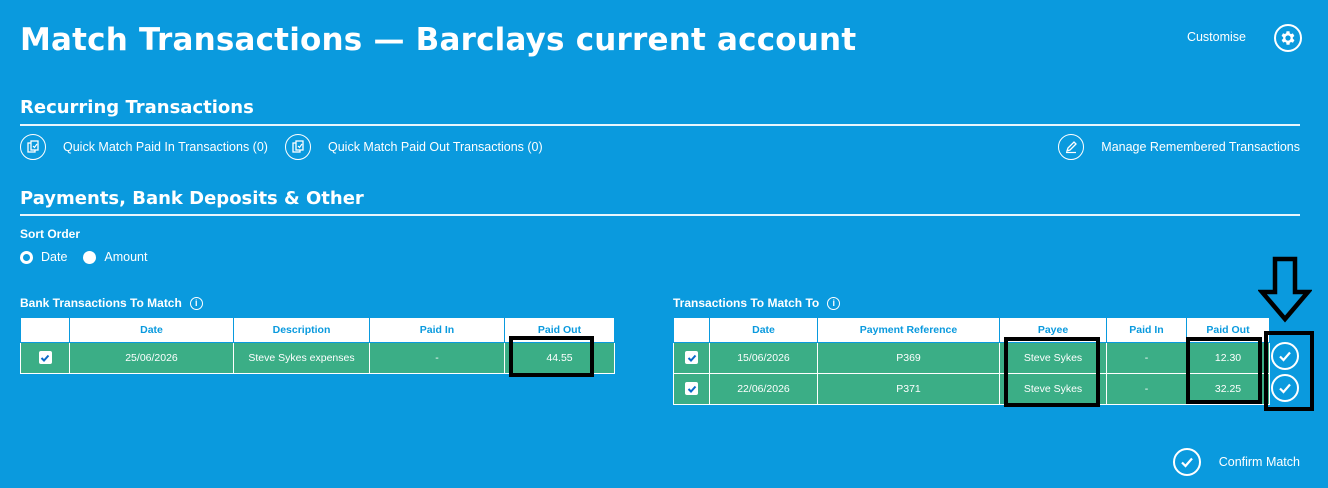 This screenshot has width=1328, height=488. I want to click on cell-description: Steve Sykes expenses, so click(301, 357).